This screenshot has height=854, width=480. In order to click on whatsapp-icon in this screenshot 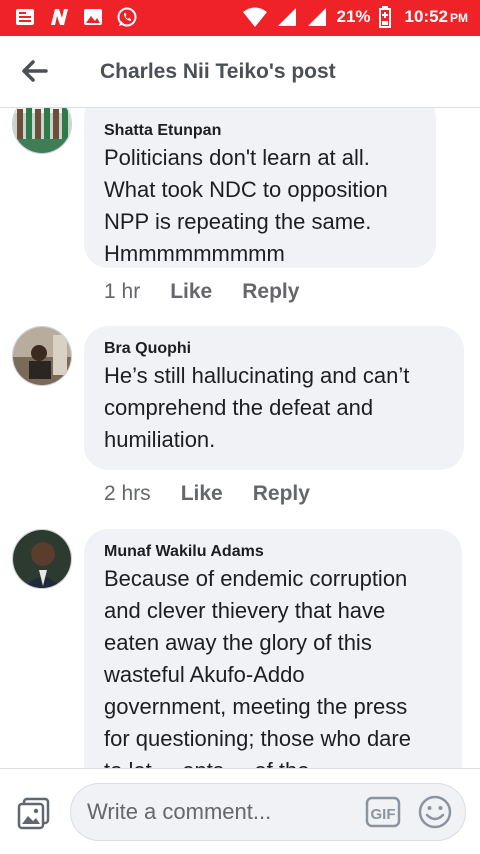, I will do `click(127, 17)`.